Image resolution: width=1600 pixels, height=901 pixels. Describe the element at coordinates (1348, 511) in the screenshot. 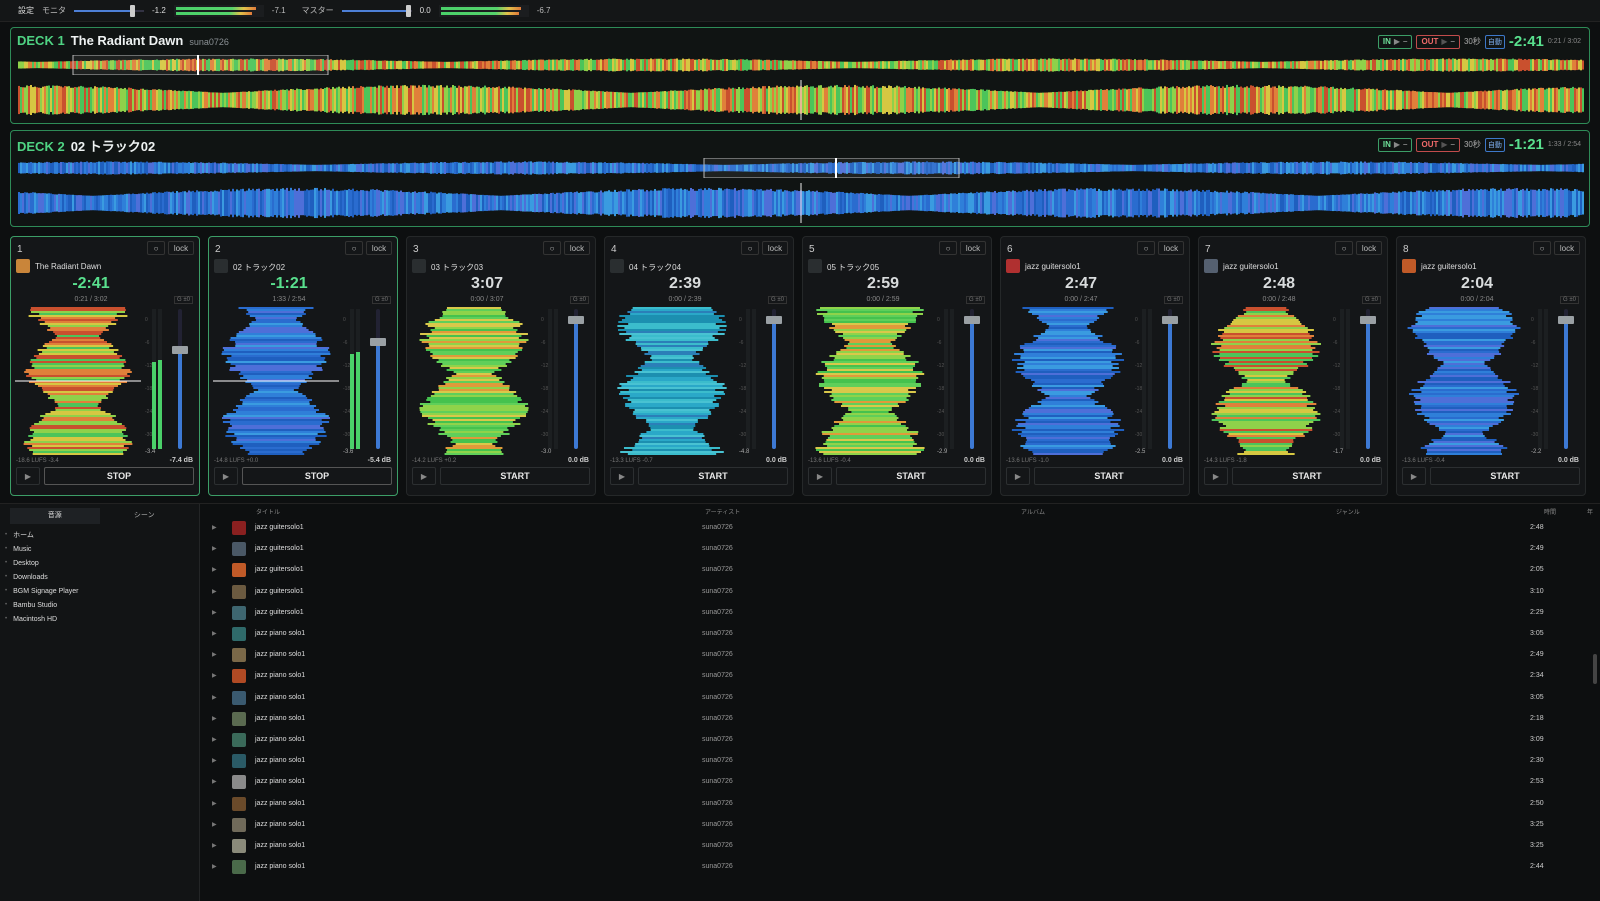

I see `header-genre: ジャンル` at that location.